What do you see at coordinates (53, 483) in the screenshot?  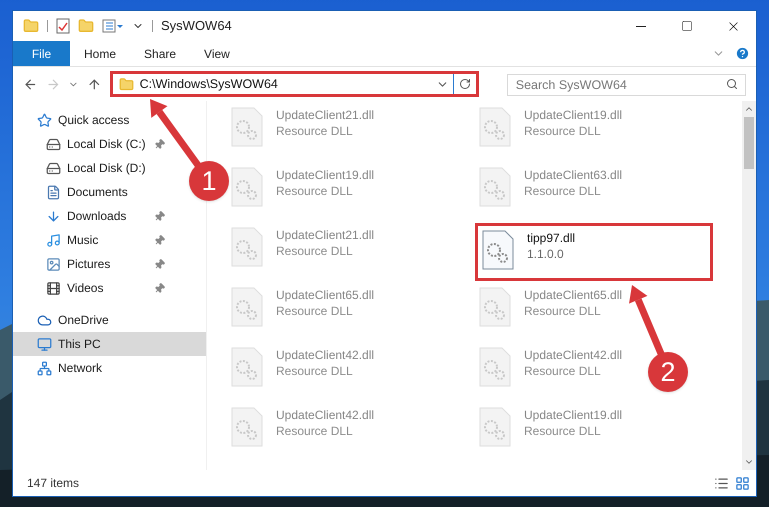 I see `item-count: 147 items` at bounding box center [53, 483].